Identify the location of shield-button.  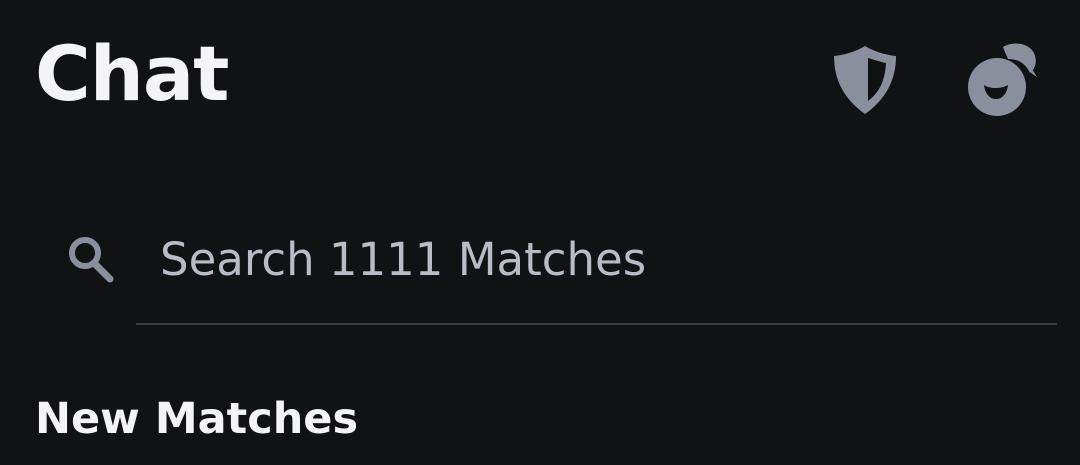
(866, 80).